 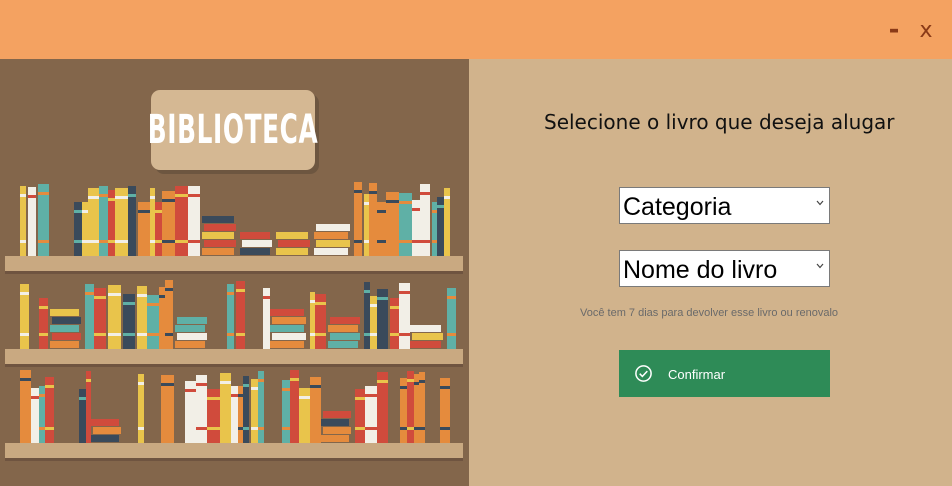 What do you see at coordinates (926, 30) in the screenshot?
I see `close-button: x` at bounding box center [926, 30].